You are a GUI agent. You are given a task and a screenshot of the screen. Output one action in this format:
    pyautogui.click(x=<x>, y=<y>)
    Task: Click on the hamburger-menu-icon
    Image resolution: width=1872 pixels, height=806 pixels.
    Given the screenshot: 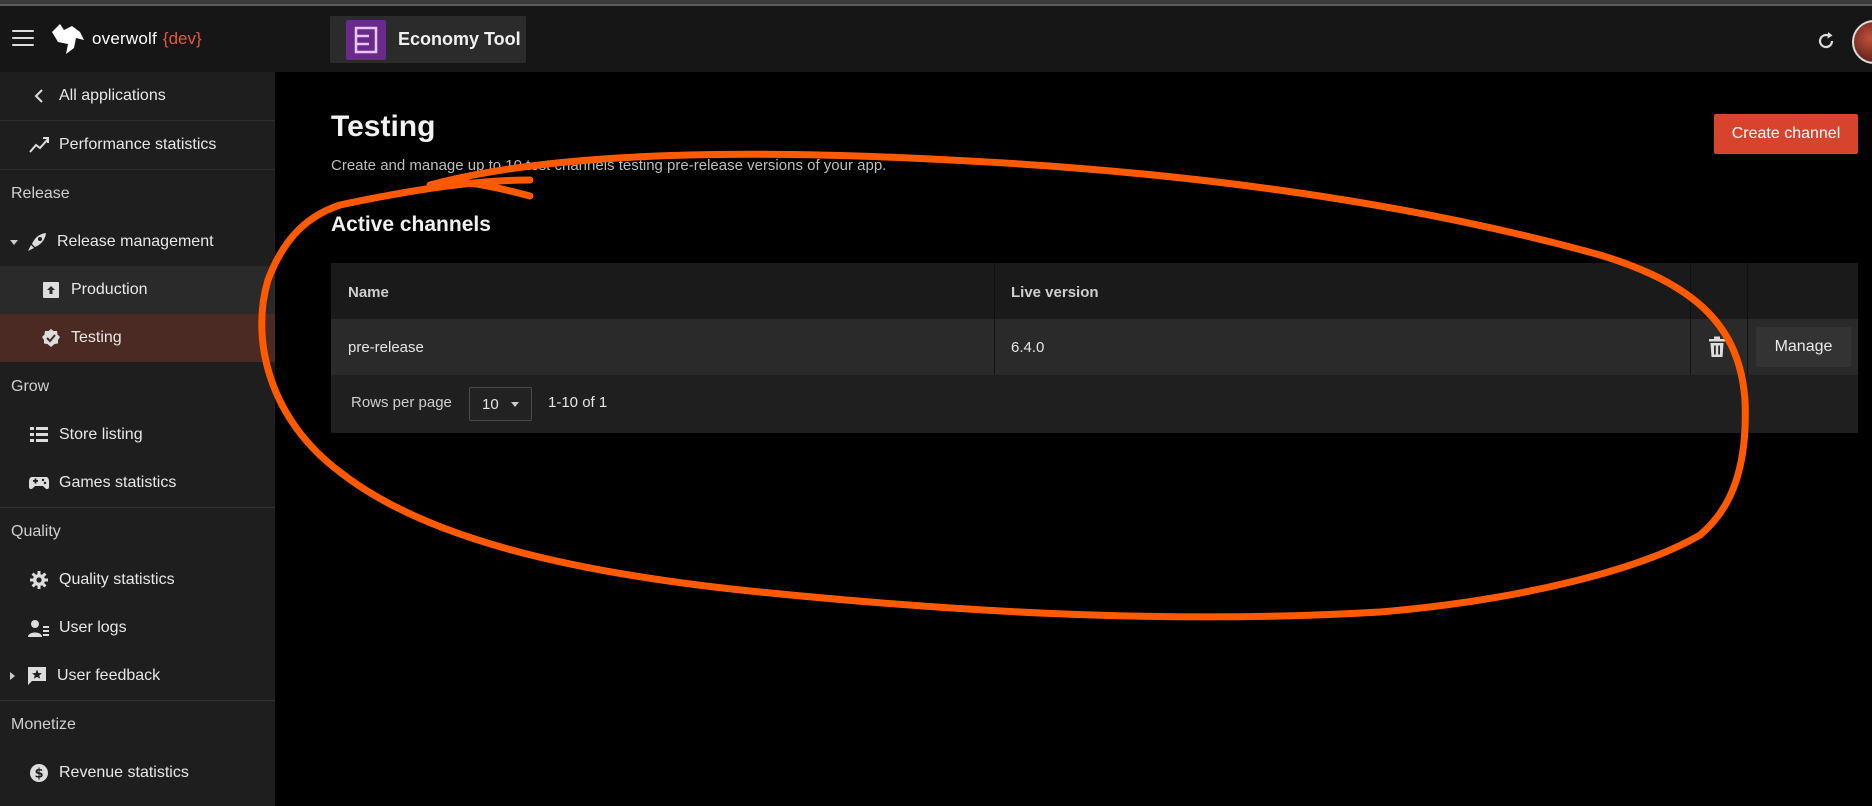 What is the action you would take?
    pyautogui.click(x=23, y=39)
    